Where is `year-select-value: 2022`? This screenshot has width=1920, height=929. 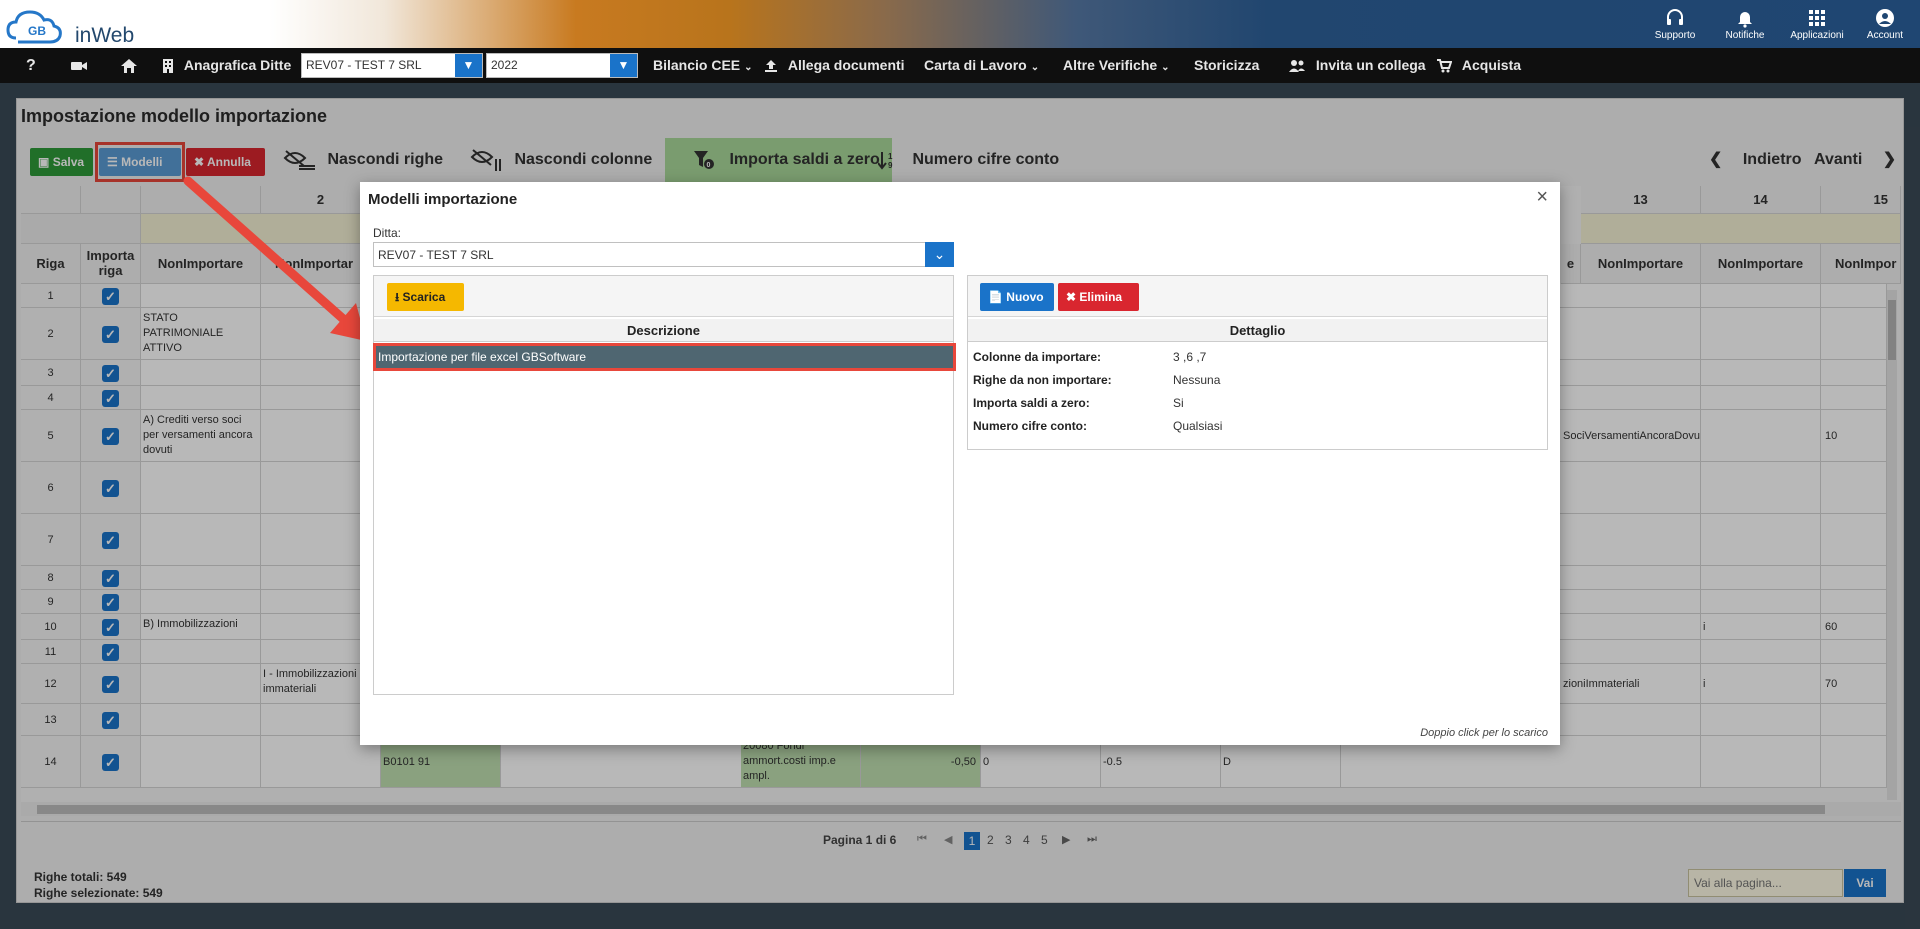
year-select-value: 2022 is located at coordinates (504, 65).